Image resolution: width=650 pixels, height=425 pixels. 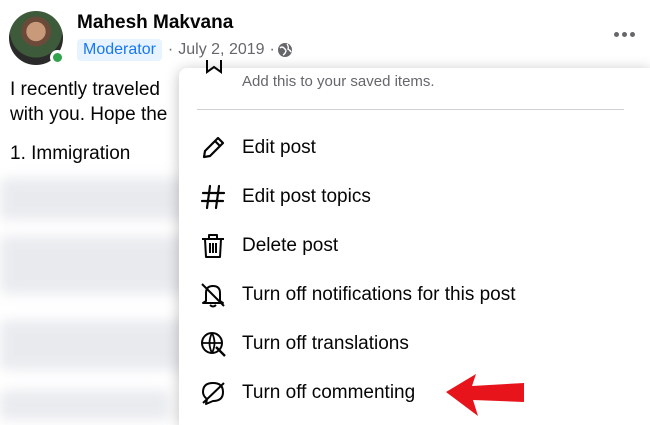 What do you see at coordinates (616, 34) in the screenshot?
I see `more-options-icon` at bounding box center [616, 34].